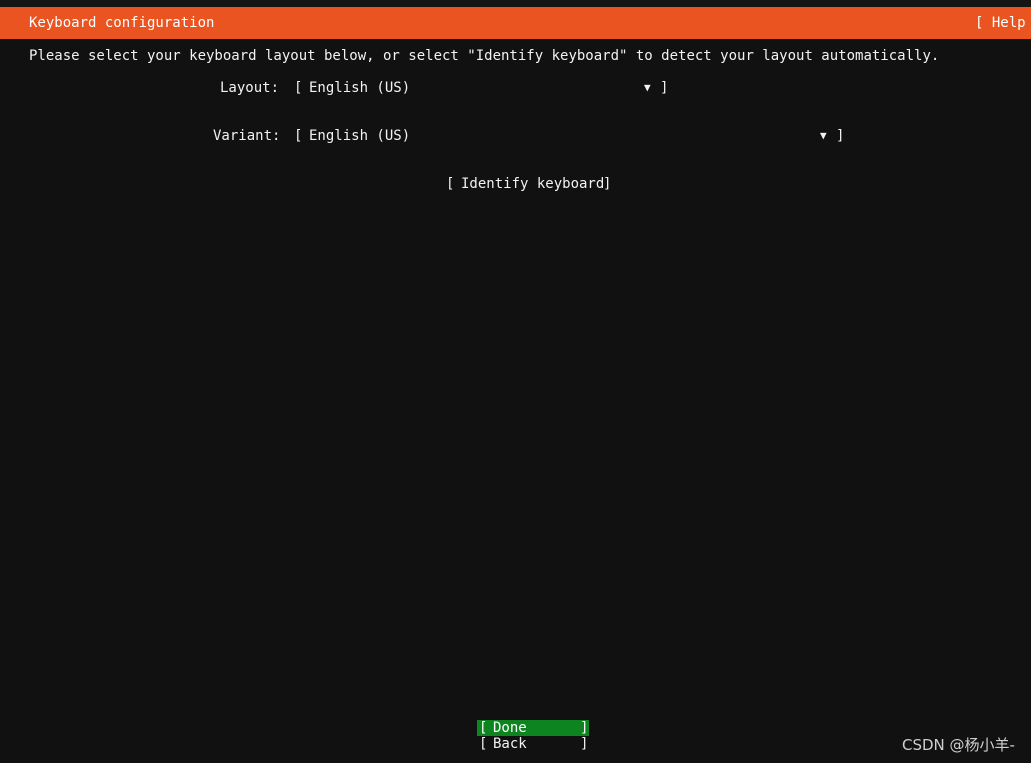 The height and width of the screenshot is (763, 1031). Describe the element at coordinates (584, 744) in the screenshot. I see `back-close-bracket: ]` at that location.